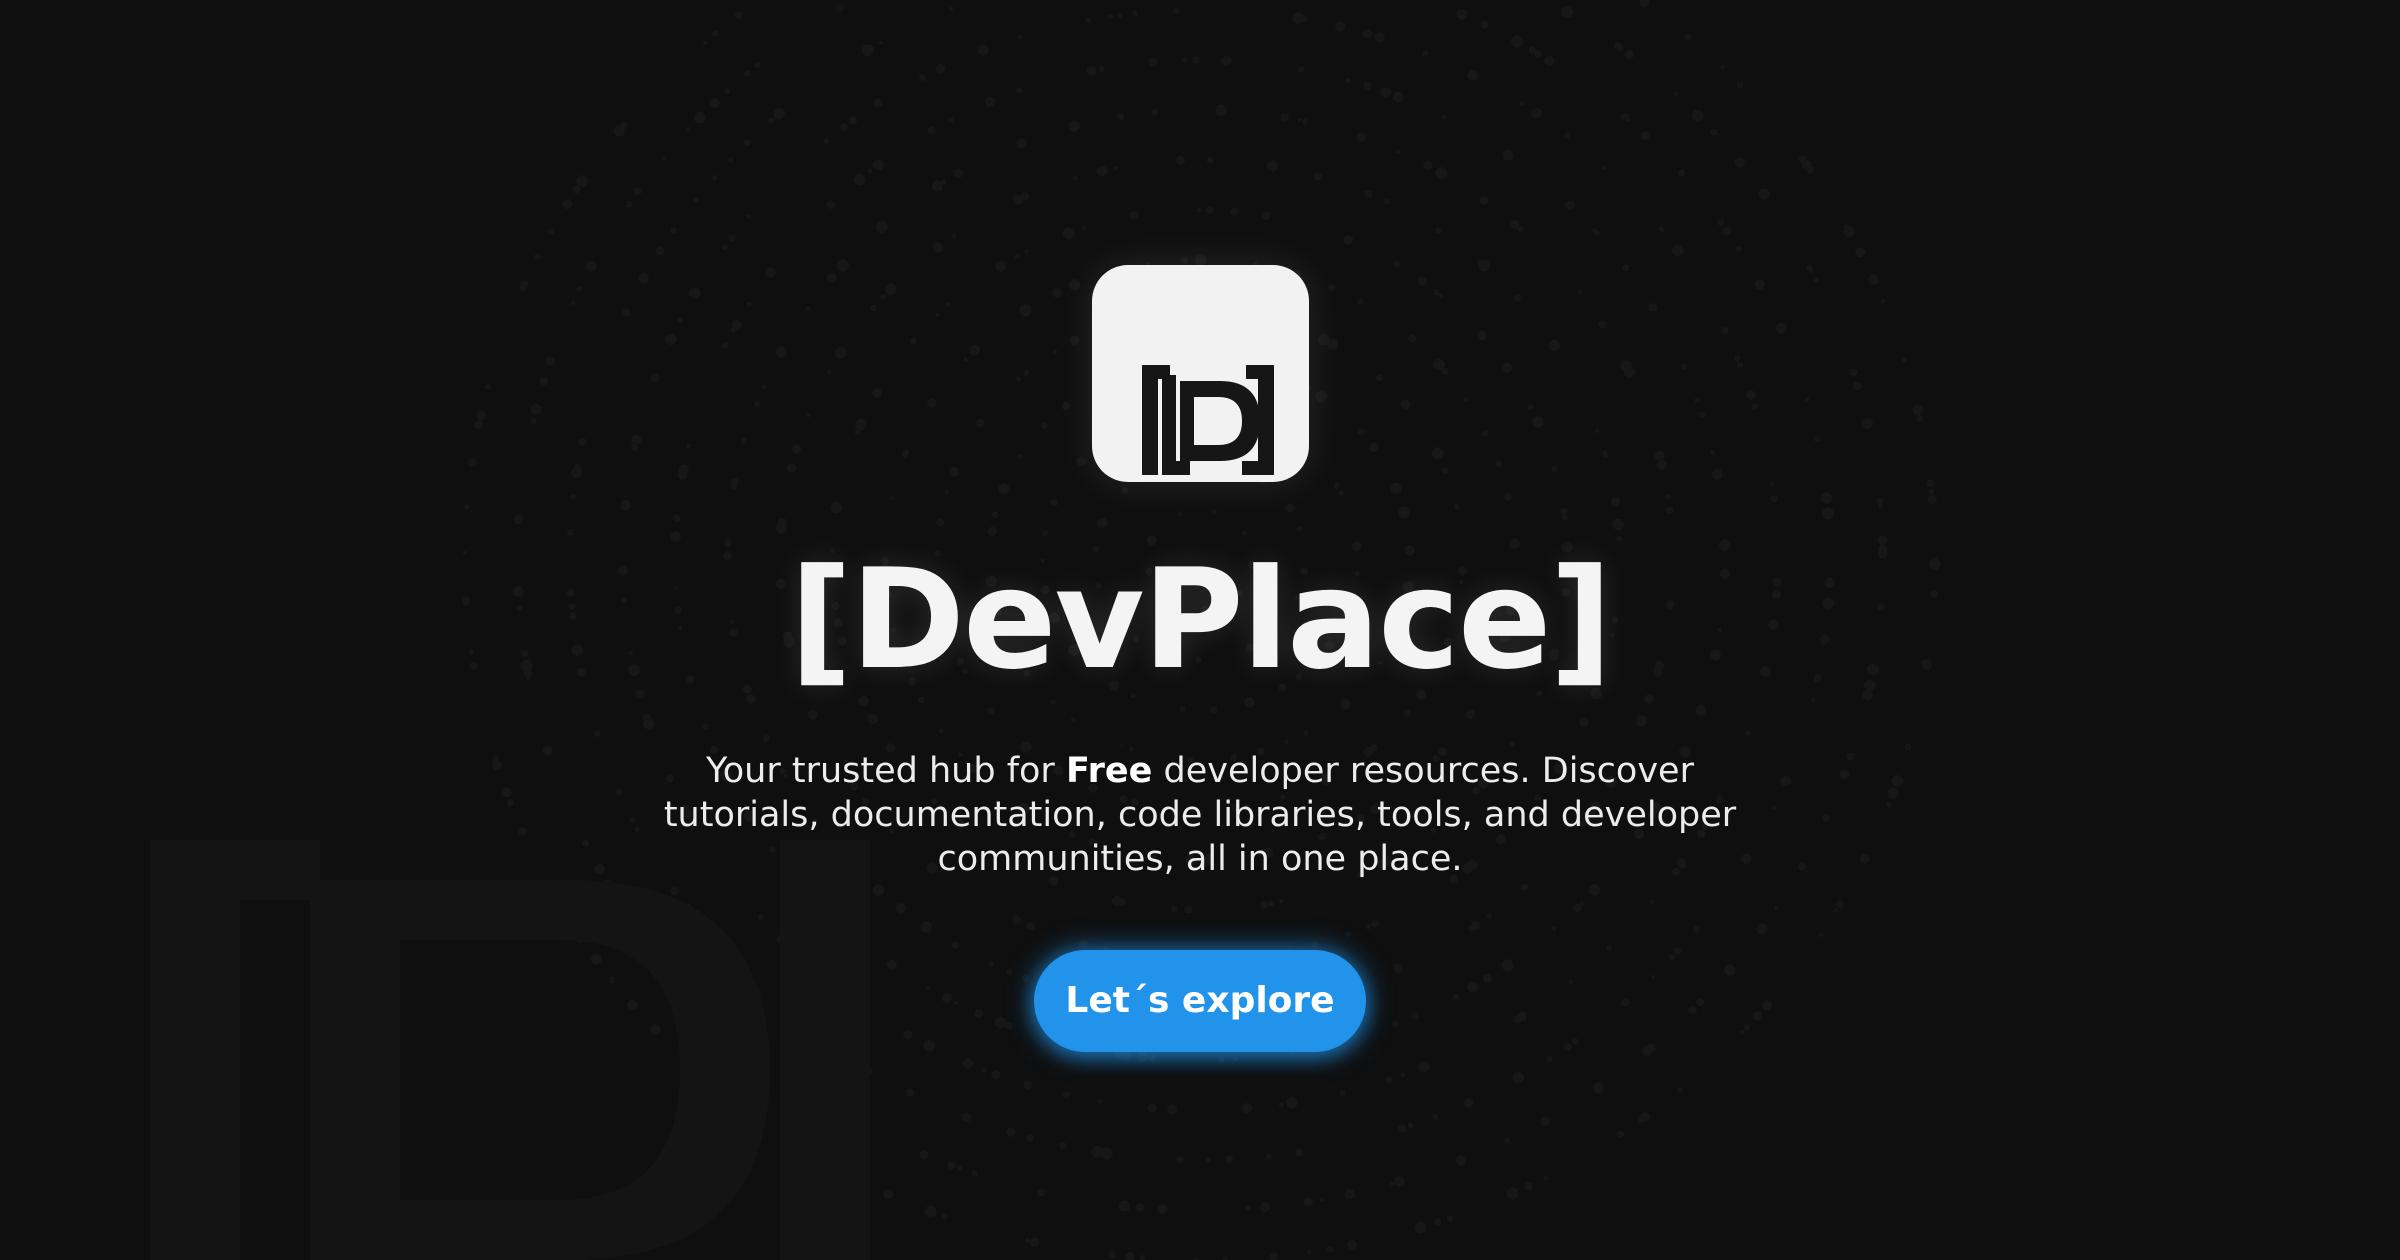 This screenshot has height=1260, width=2400. What do you see at coordinates (1208, 420) in the screenshot?
I see `bracket-d-logo-icon` at bounding box center [1208, 420].